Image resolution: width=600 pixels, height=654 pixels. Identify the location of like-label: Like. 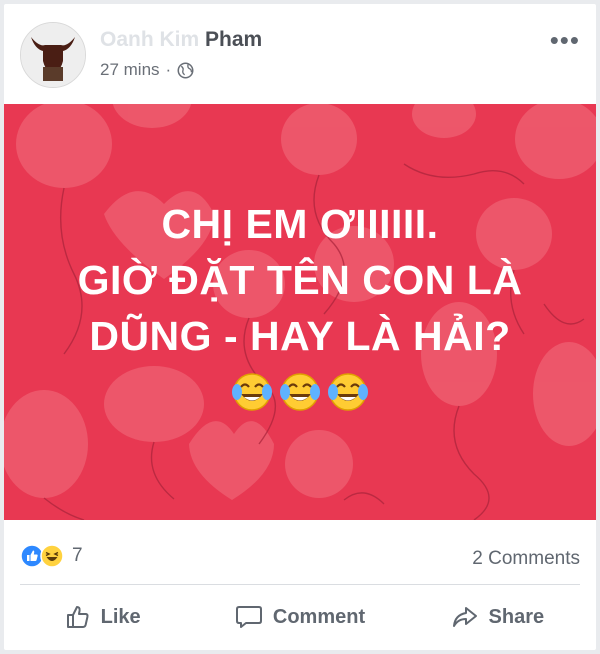
(120, 616).